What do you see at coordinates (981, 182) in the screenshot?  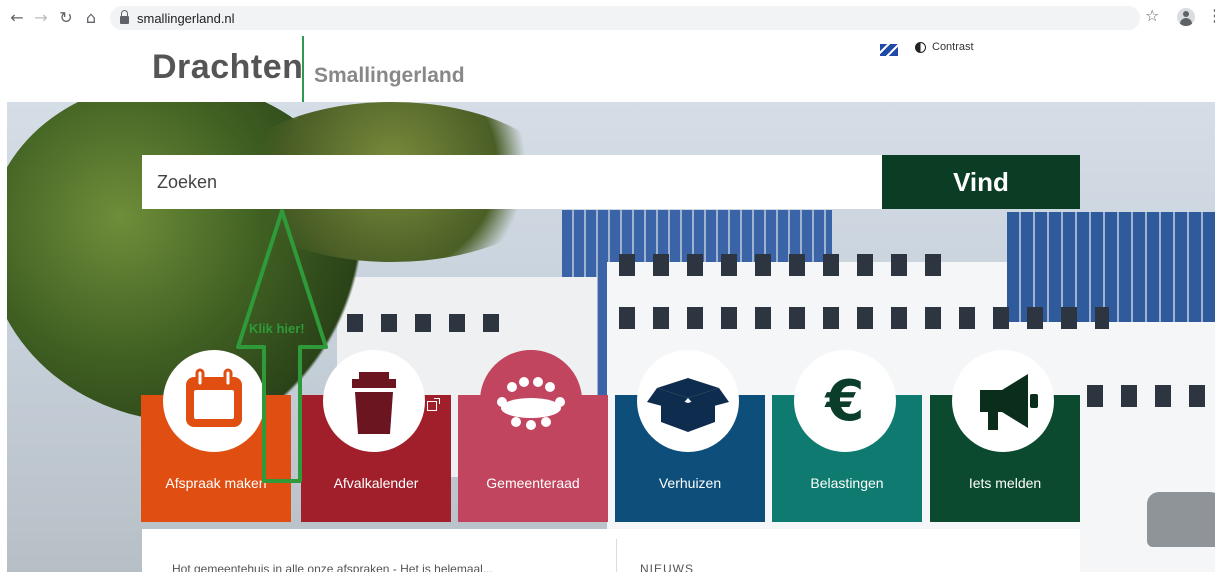 I see `vind-button: Vind` at bounding box center [981, 182].